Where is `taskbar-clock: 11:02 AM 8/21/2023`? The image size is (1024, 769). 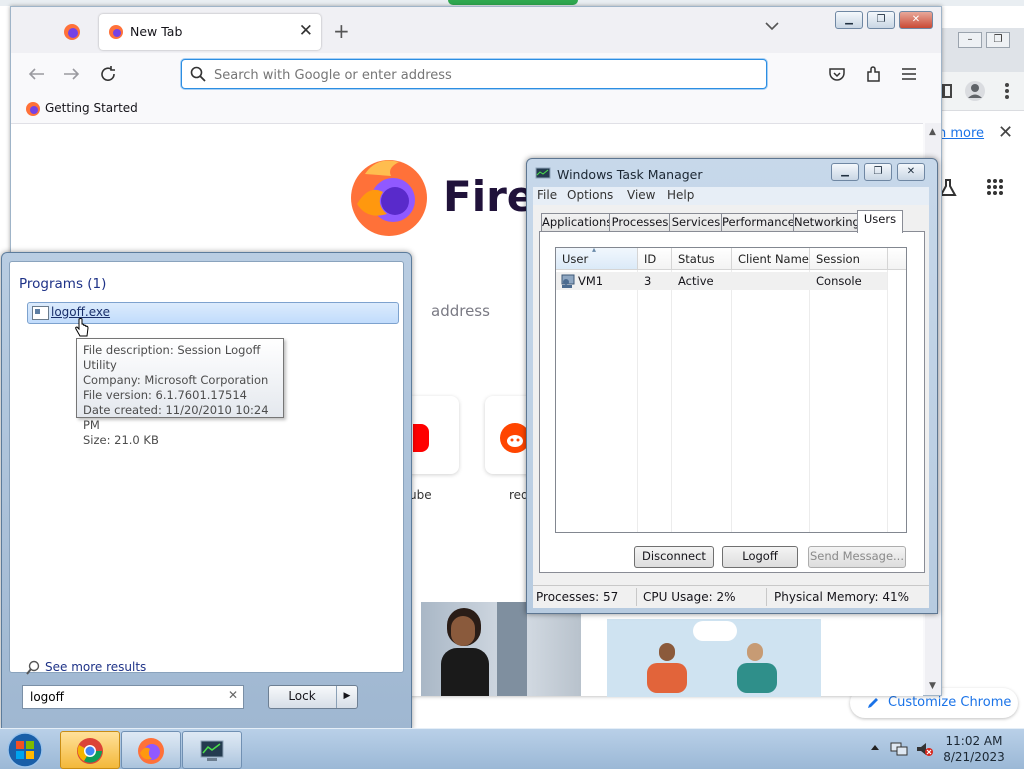 taskbar-clock: 11:02 AM 8/21/2023 is located at coordinates (974, 749).